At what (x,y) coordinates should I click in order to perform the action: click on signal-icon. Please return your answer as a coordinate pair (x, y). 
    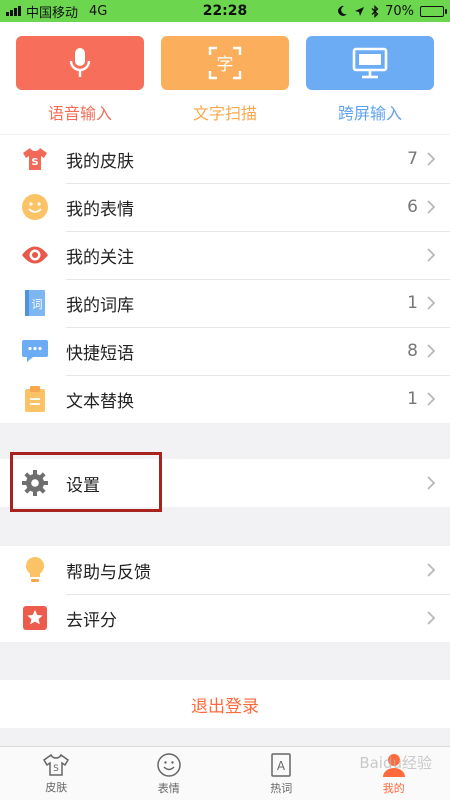
    Looking at the image, I should click on (13, 11).